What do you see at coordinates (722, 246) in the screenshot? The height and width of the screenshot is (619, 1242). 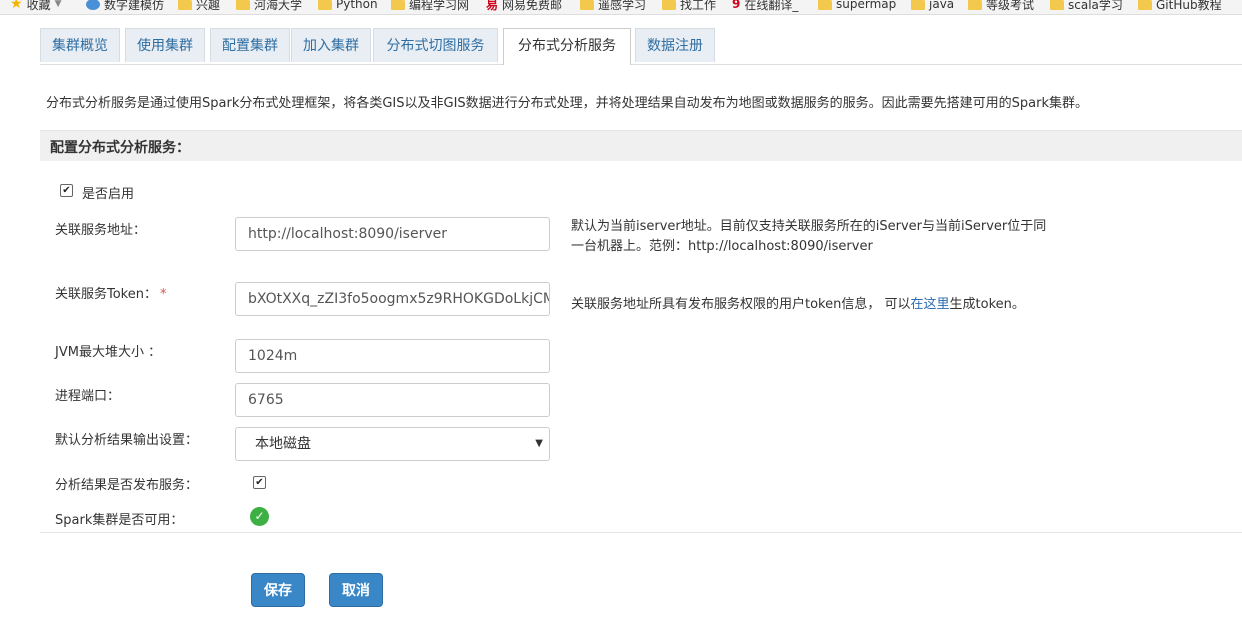 I see `service-url-help-line2: 一台机器上。范例：http://localhost:8090/iserver` at bounding box center [722, 246].